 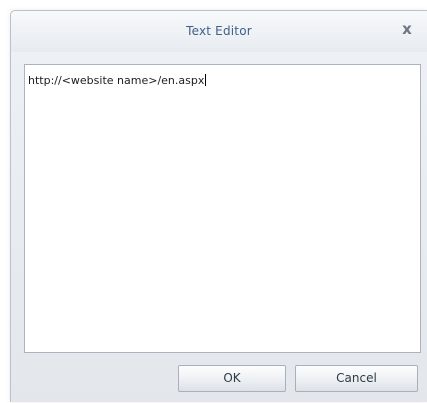 What do you see at coordinates (356, 378) in the screenshot?
I see `cancel-button: Cancel` at bounding box center [356, 378].